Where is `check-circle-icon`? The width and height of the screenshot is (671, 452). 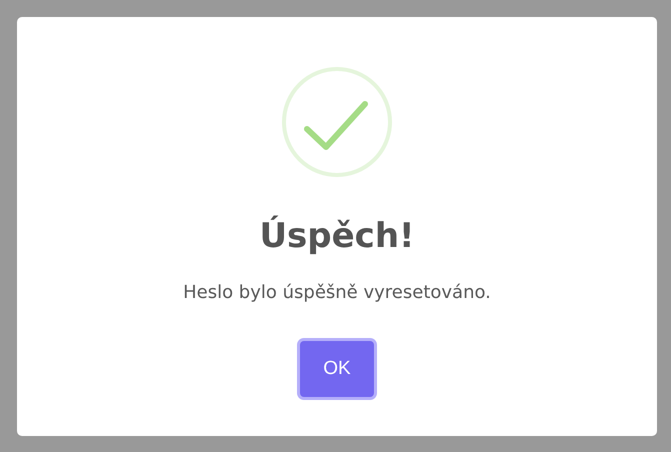
check-circle-icon is located at coordinates (337, 122).